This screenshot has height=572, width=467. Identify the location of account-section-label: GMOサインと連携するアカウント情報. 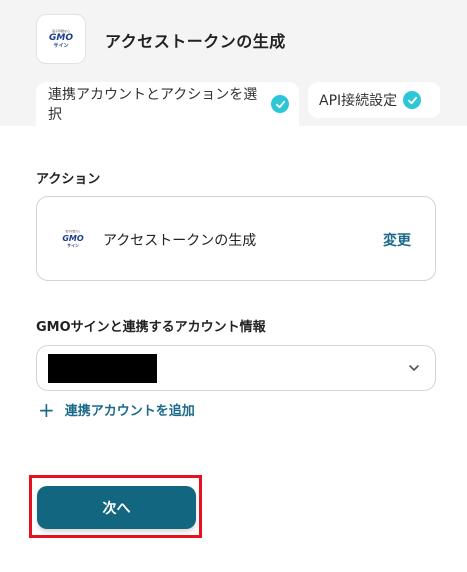
(151, 327).